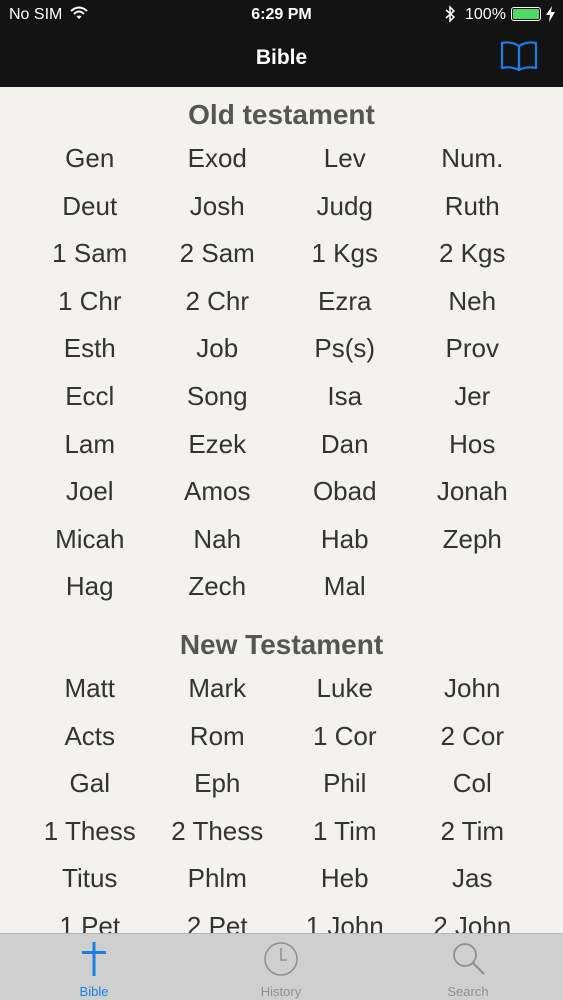  I want to click on book-item: Song, so click(218, 397).